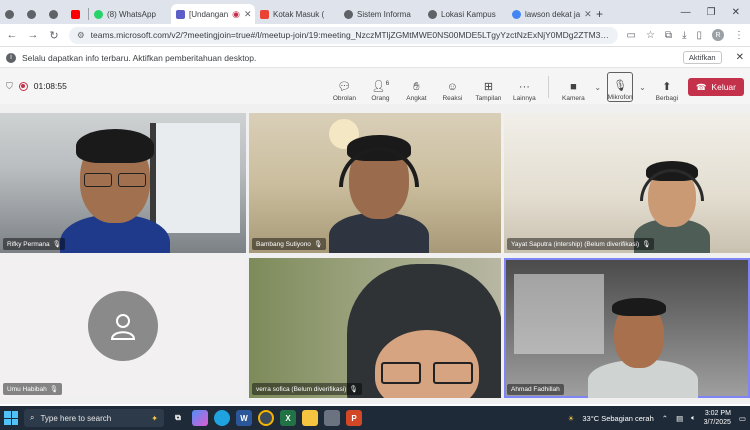 The height and width of the screenshot is (430, 750). What do you see at coordinates (488, 87) in the screenshot?
I see `view-button: ⊞ Tampilan` at bounding box center [488, 87].